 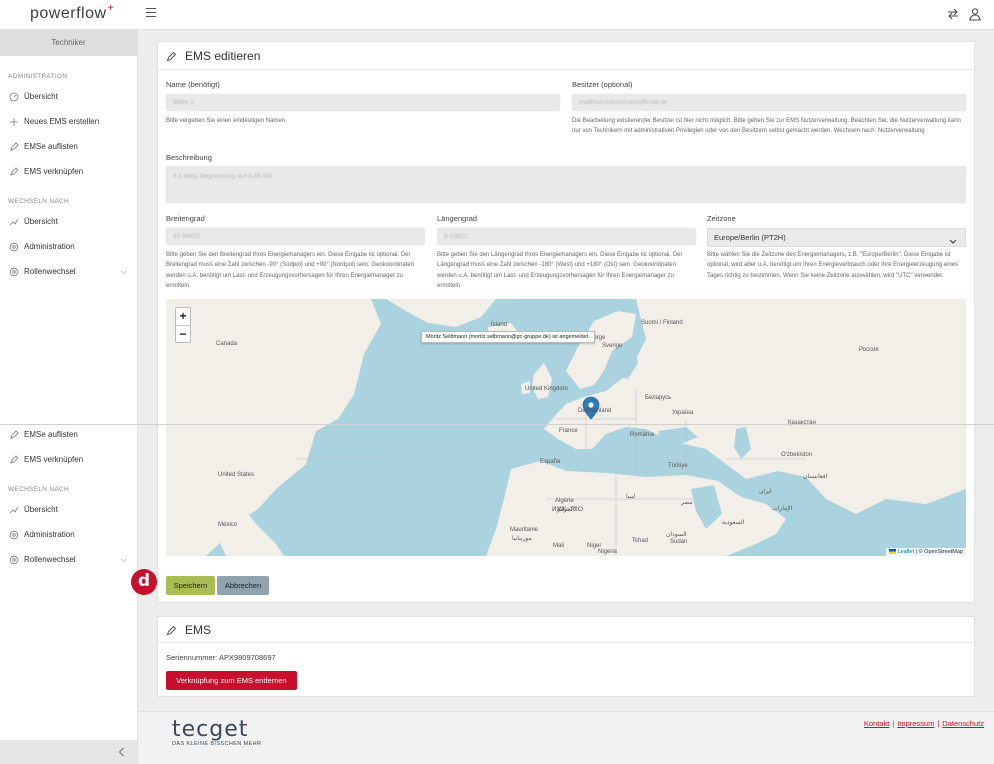 What do you see at coordinates (642, 435) in the screenshot?
I see `map-label: România` at bounding box center [642, 435].